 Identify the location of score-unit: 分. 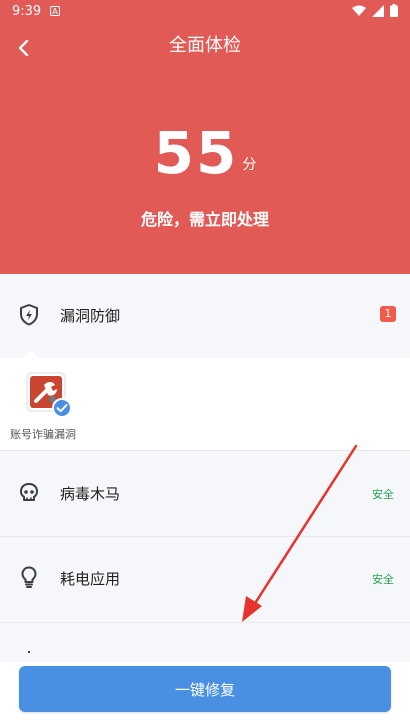
(249, 165).